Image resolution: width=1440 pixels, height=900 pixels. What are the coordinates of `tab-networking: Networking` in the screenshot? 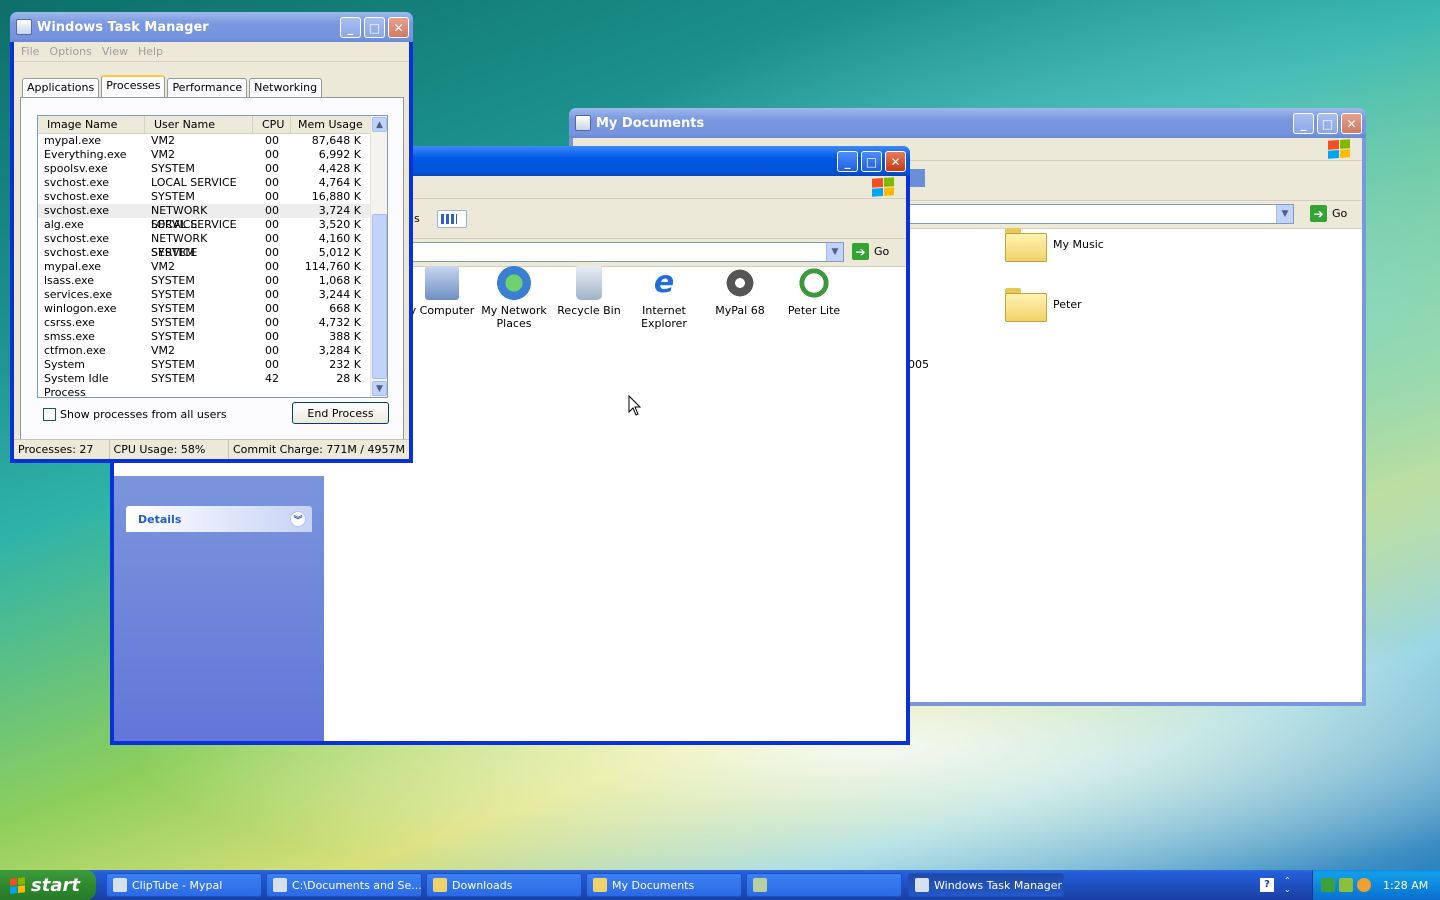 It's located at (286, 87).